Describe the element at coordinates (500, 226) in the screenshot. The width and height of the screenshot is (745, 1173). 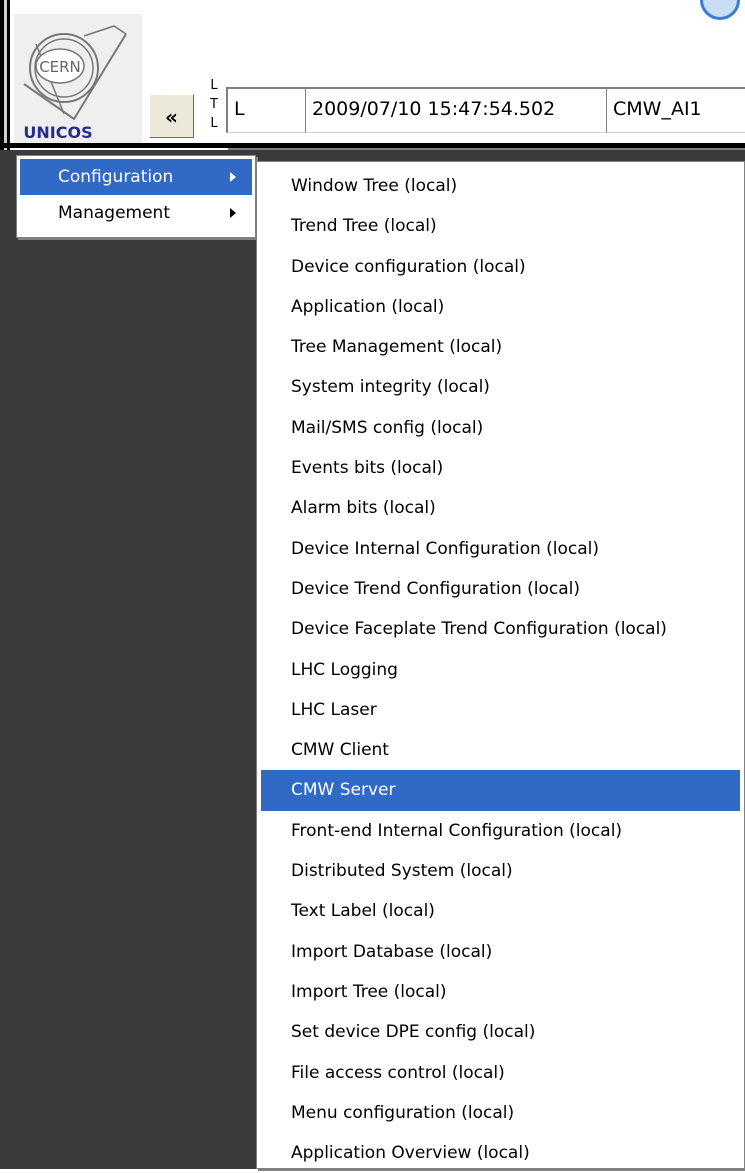
I see `submenu-item: Trend Tree (local)` at that location.